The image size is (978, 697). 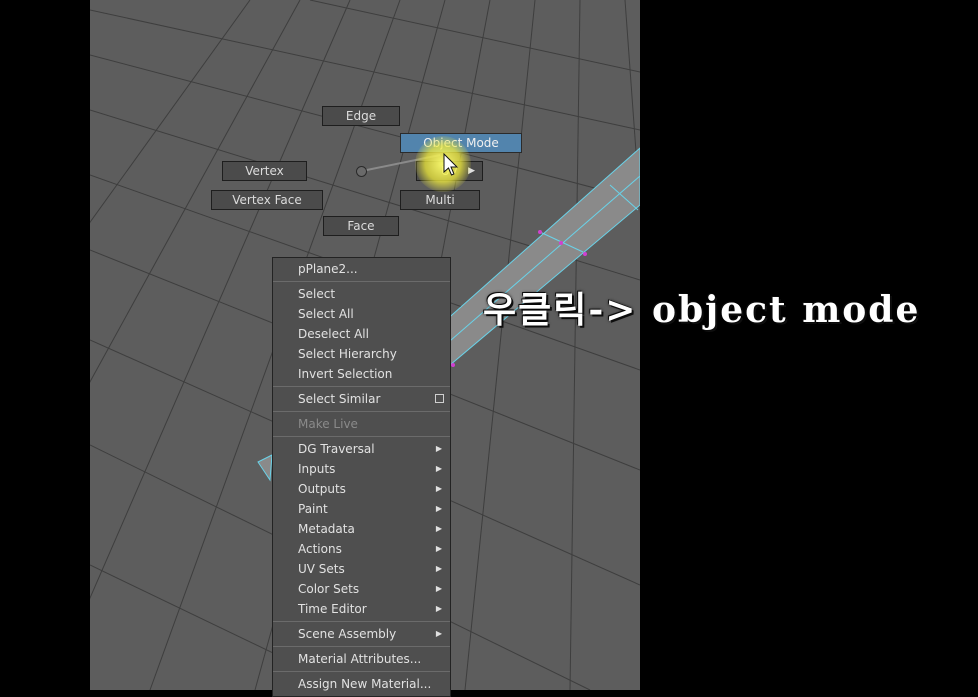 I want to click on mouse-cursor-icon, so click(x=451, y=164).